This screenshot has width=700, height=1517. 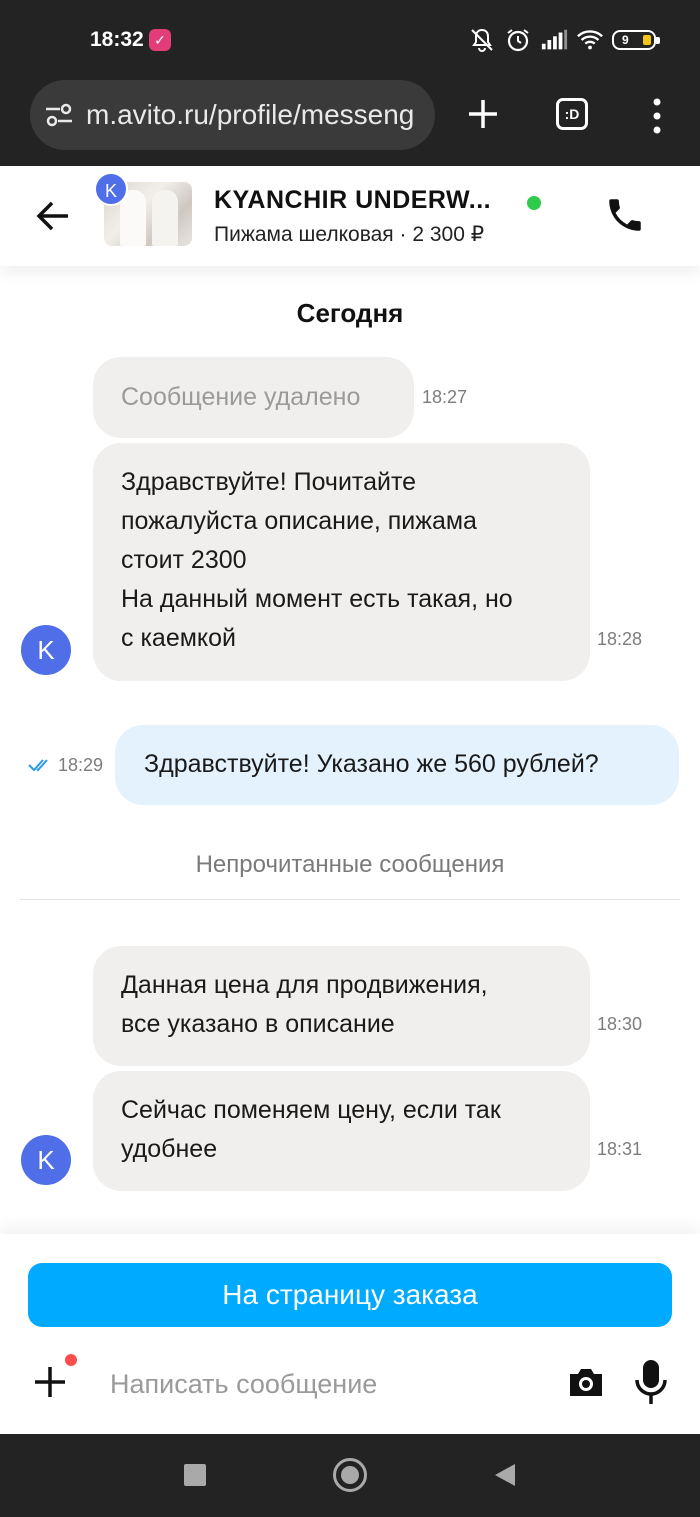 I want to click on message-bubble-deleted: Сообщение удалено, so click(x=253, y=397).